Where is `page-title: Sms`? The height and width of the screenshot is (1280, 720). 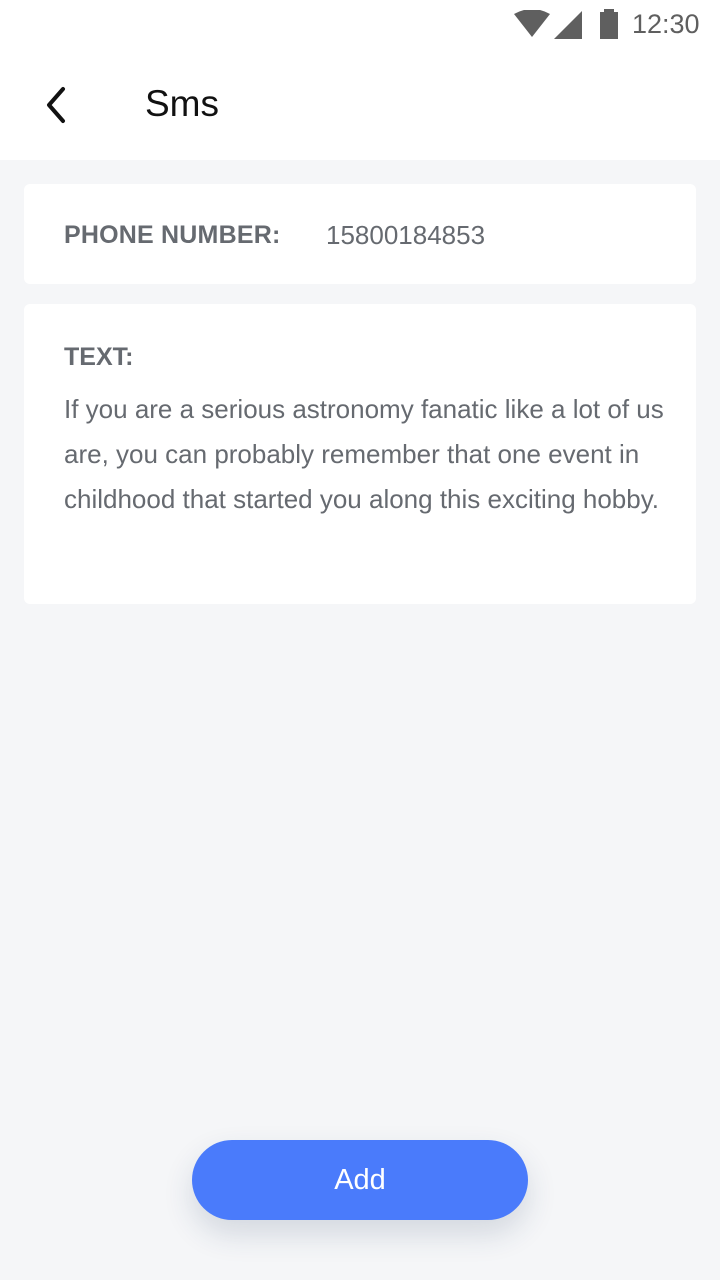
page-title: Sms is located at coordinates (182, 103).